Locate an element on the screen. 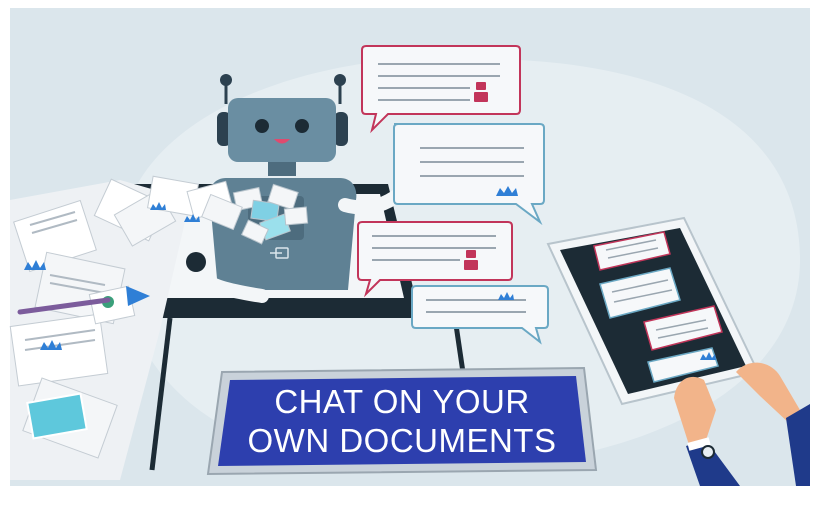  banner: CHAT ON YOUR OWN DOCUMENTS is located at coordinates (402, 421).